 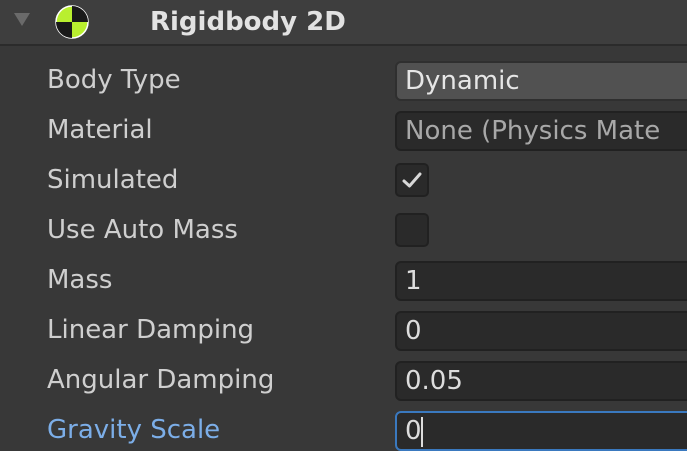 I want to click on simulated-checkbox, so click(x=412, y=180).